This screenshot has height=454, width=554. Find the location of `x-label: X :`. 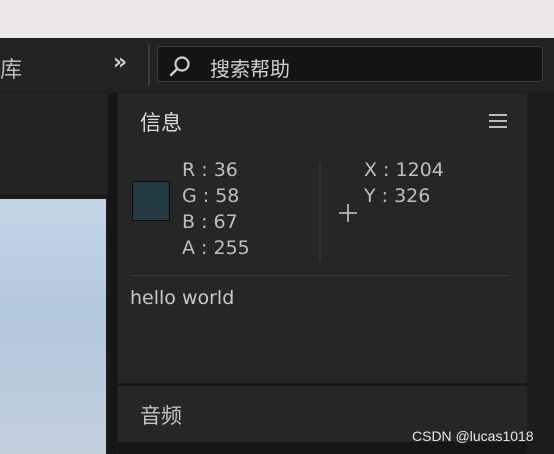

x-label: X : is located at coordinates (377, 170).